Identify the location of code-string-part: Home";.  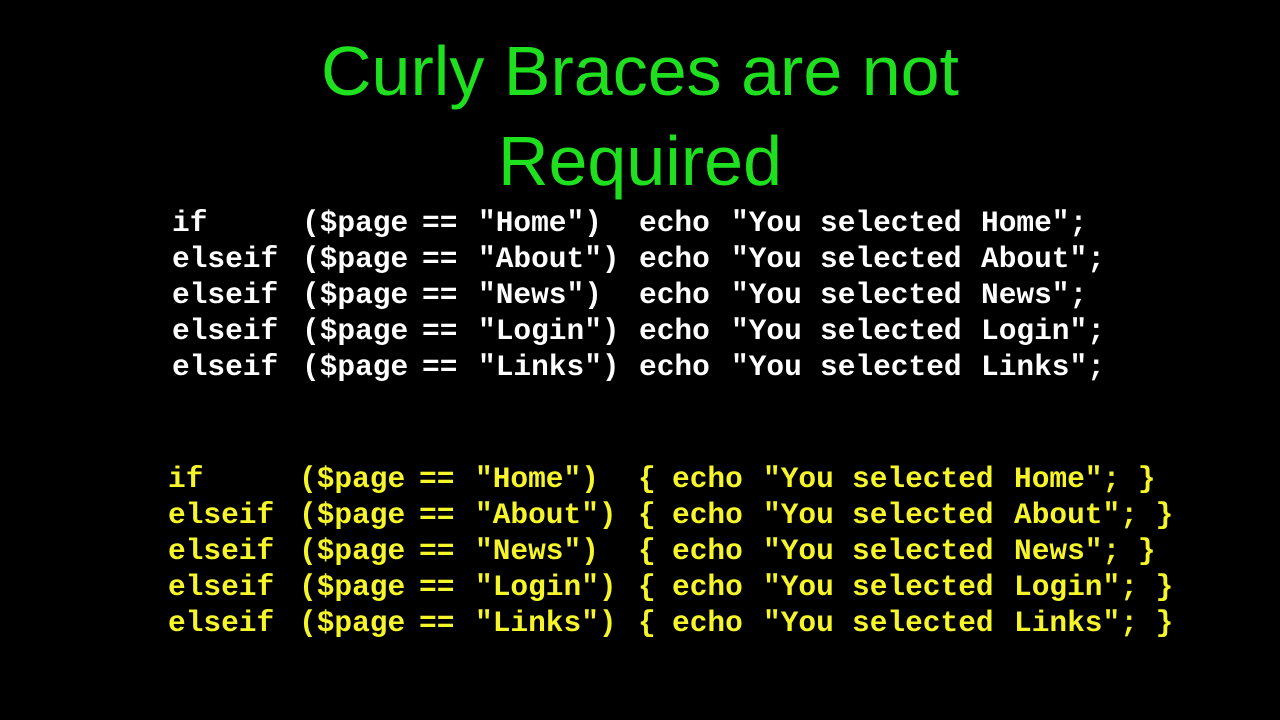
(1034, 223).